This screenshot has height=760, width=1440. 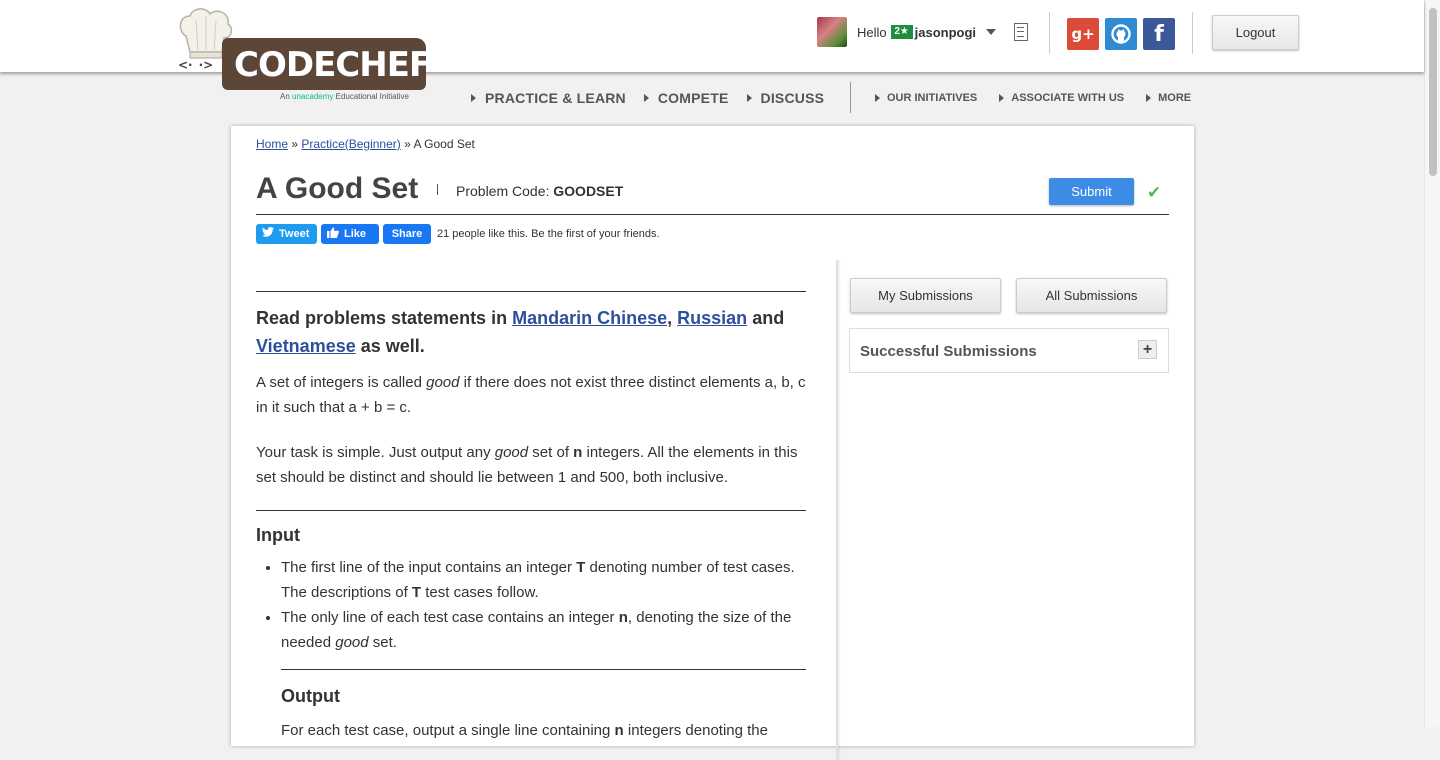 I want to click on nav-divider, so click(x=850, y=97).